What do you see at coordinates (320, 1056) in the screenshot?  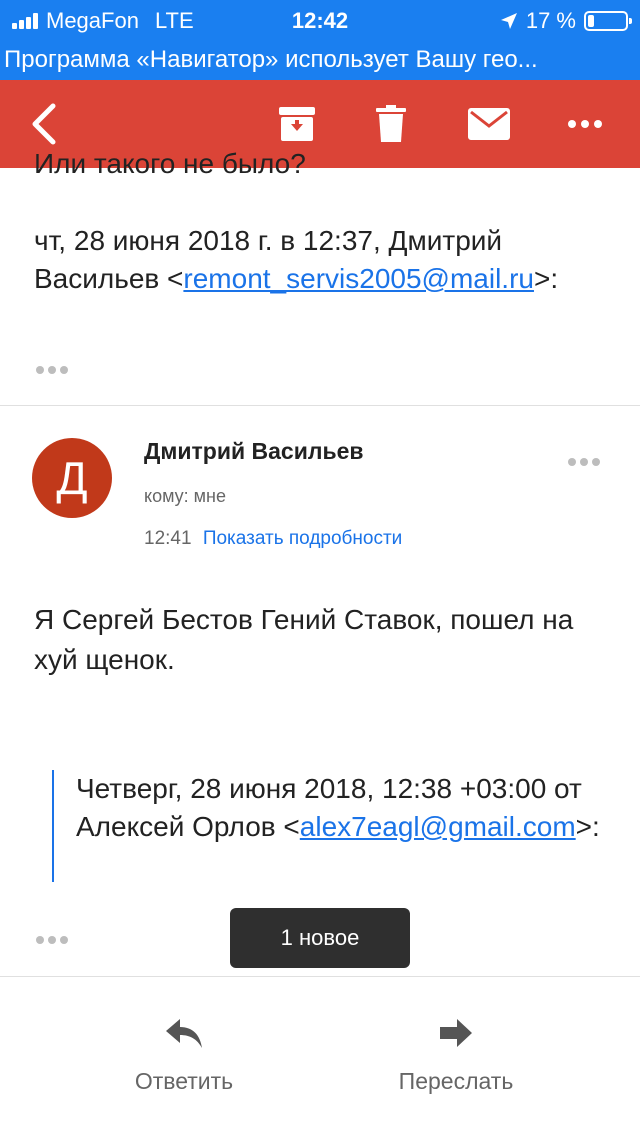 I see `bottom-action-bar: Ответить Переслать` at bounding box center [320, 1056].